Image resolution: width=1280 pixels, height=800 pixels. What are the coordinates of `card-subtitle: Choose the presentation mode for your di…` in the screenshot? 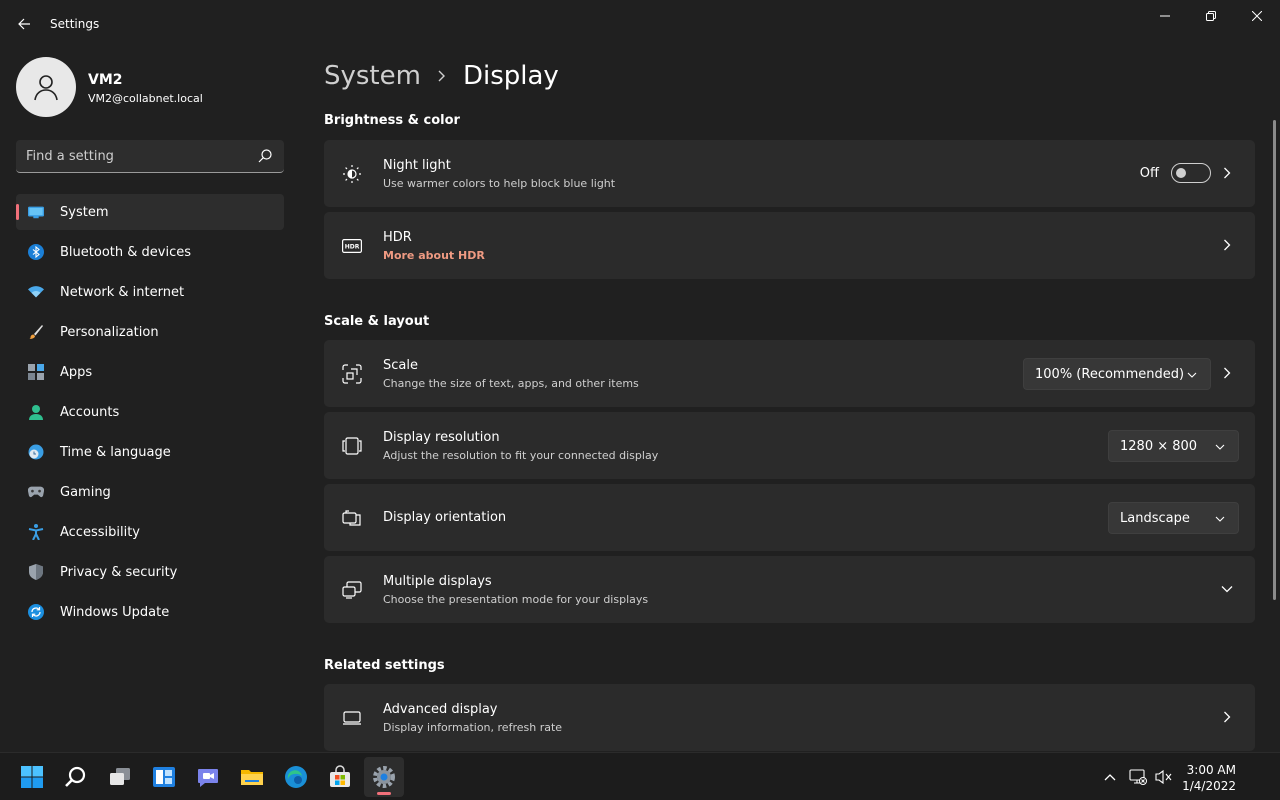 It's located at (516, 599).